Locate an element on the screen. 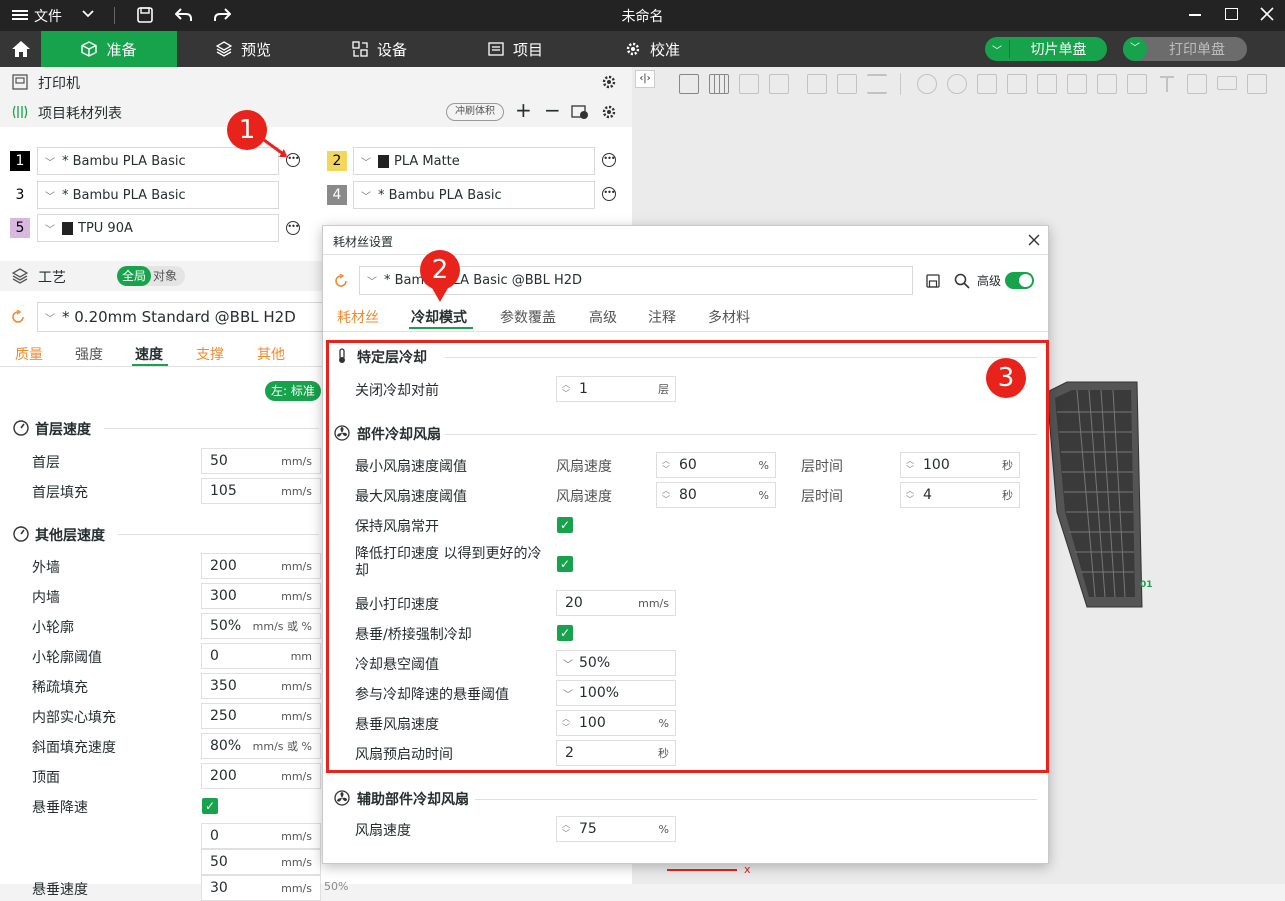 The image size is (1285, 901). add-icon: + is located at coordinates (523, 110).